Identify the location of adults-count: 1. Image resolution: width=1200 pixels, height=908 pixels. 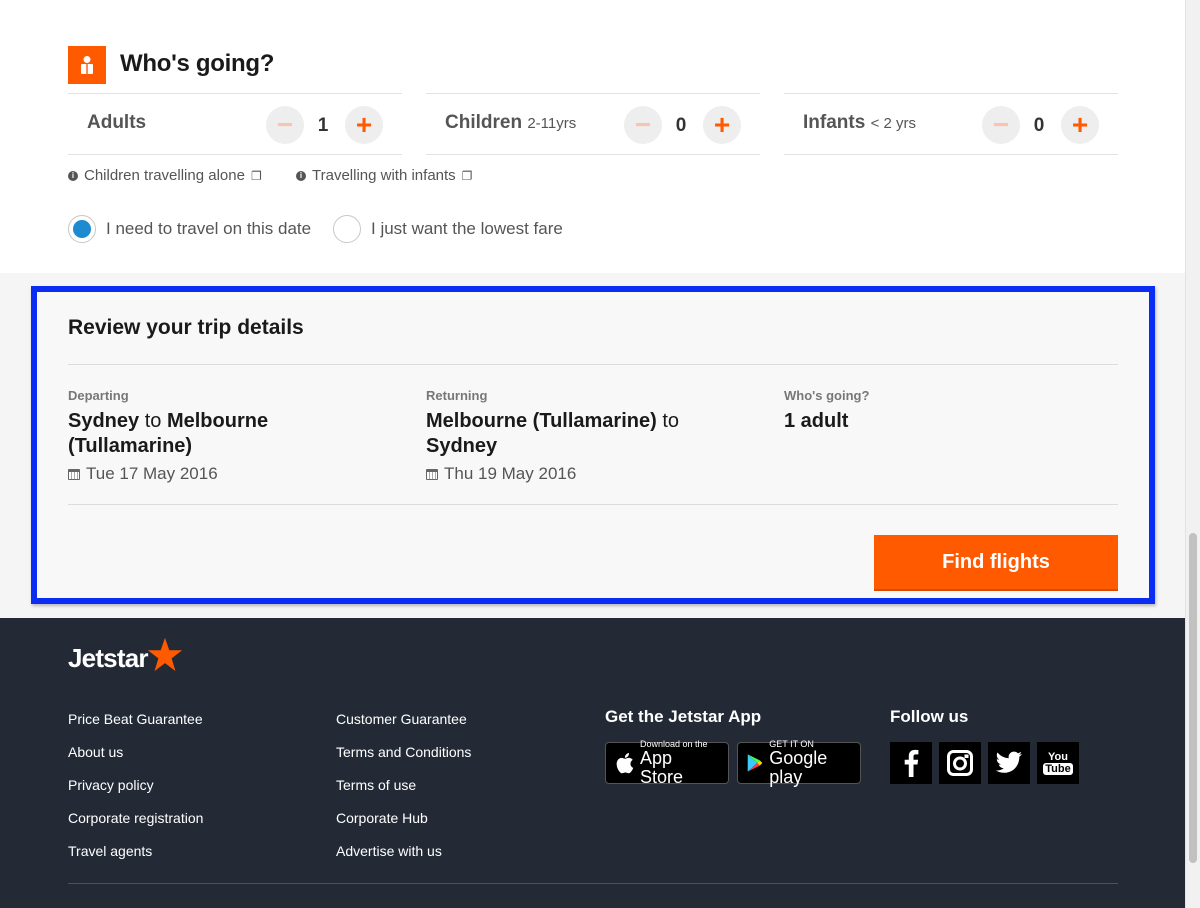
(323, 125).